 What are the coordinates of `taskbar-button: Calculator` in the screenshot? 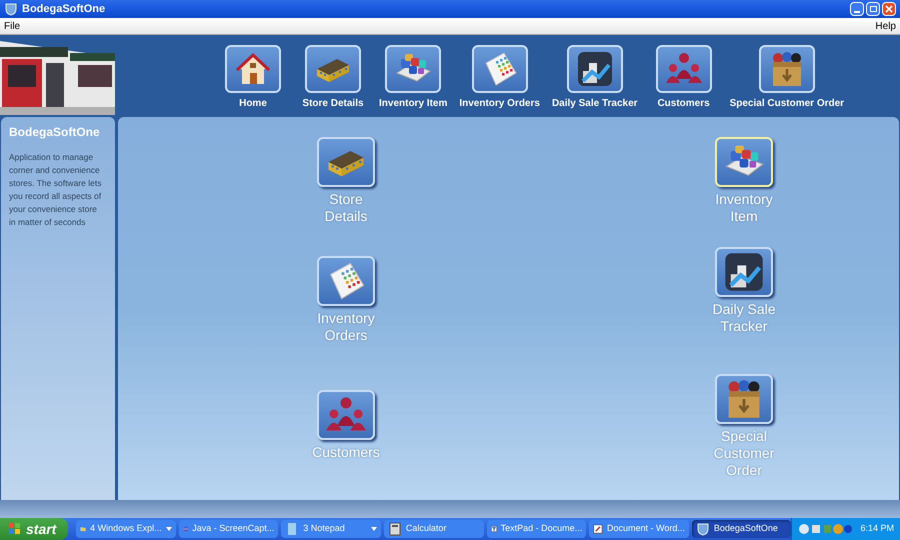 It's located at (434, 529).